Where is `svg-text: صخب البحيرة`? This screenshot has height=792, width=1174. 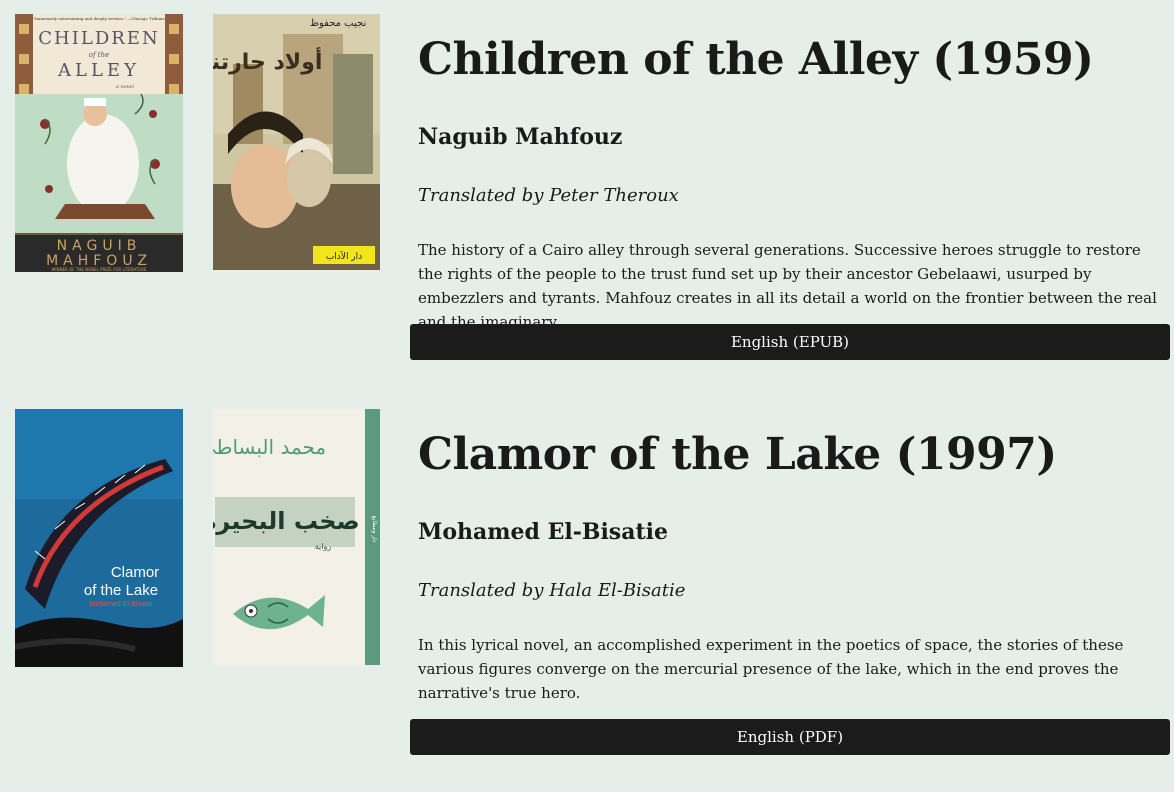 svg-text: صخب البحيرة is located at coordinates (286, 521).